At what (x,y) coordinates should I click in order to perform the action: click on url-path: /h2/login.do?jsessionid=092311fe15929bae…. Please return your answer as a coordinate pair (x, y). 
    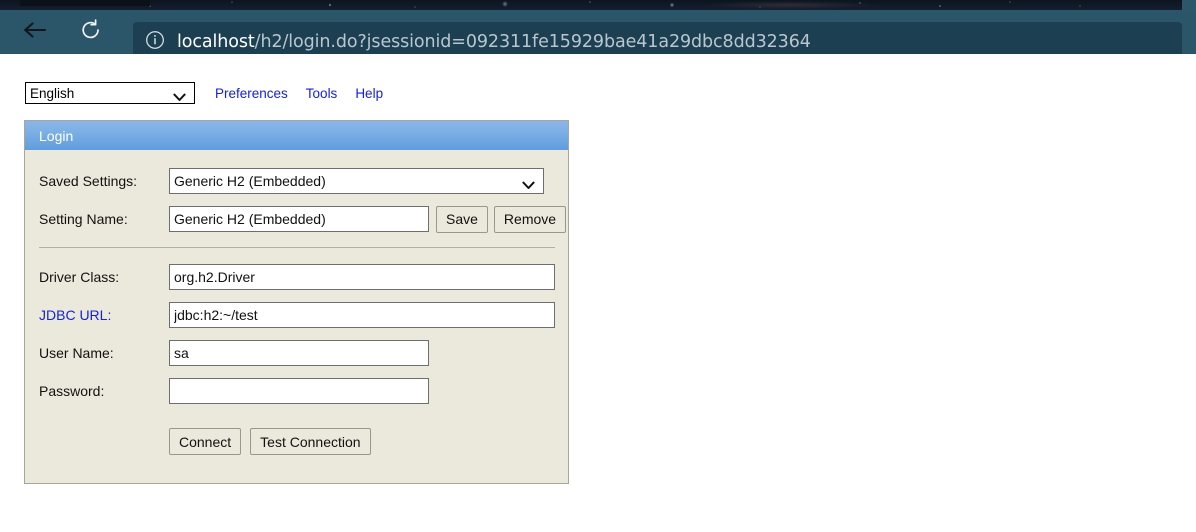
    Looking at the image, I should click on (532, 42).